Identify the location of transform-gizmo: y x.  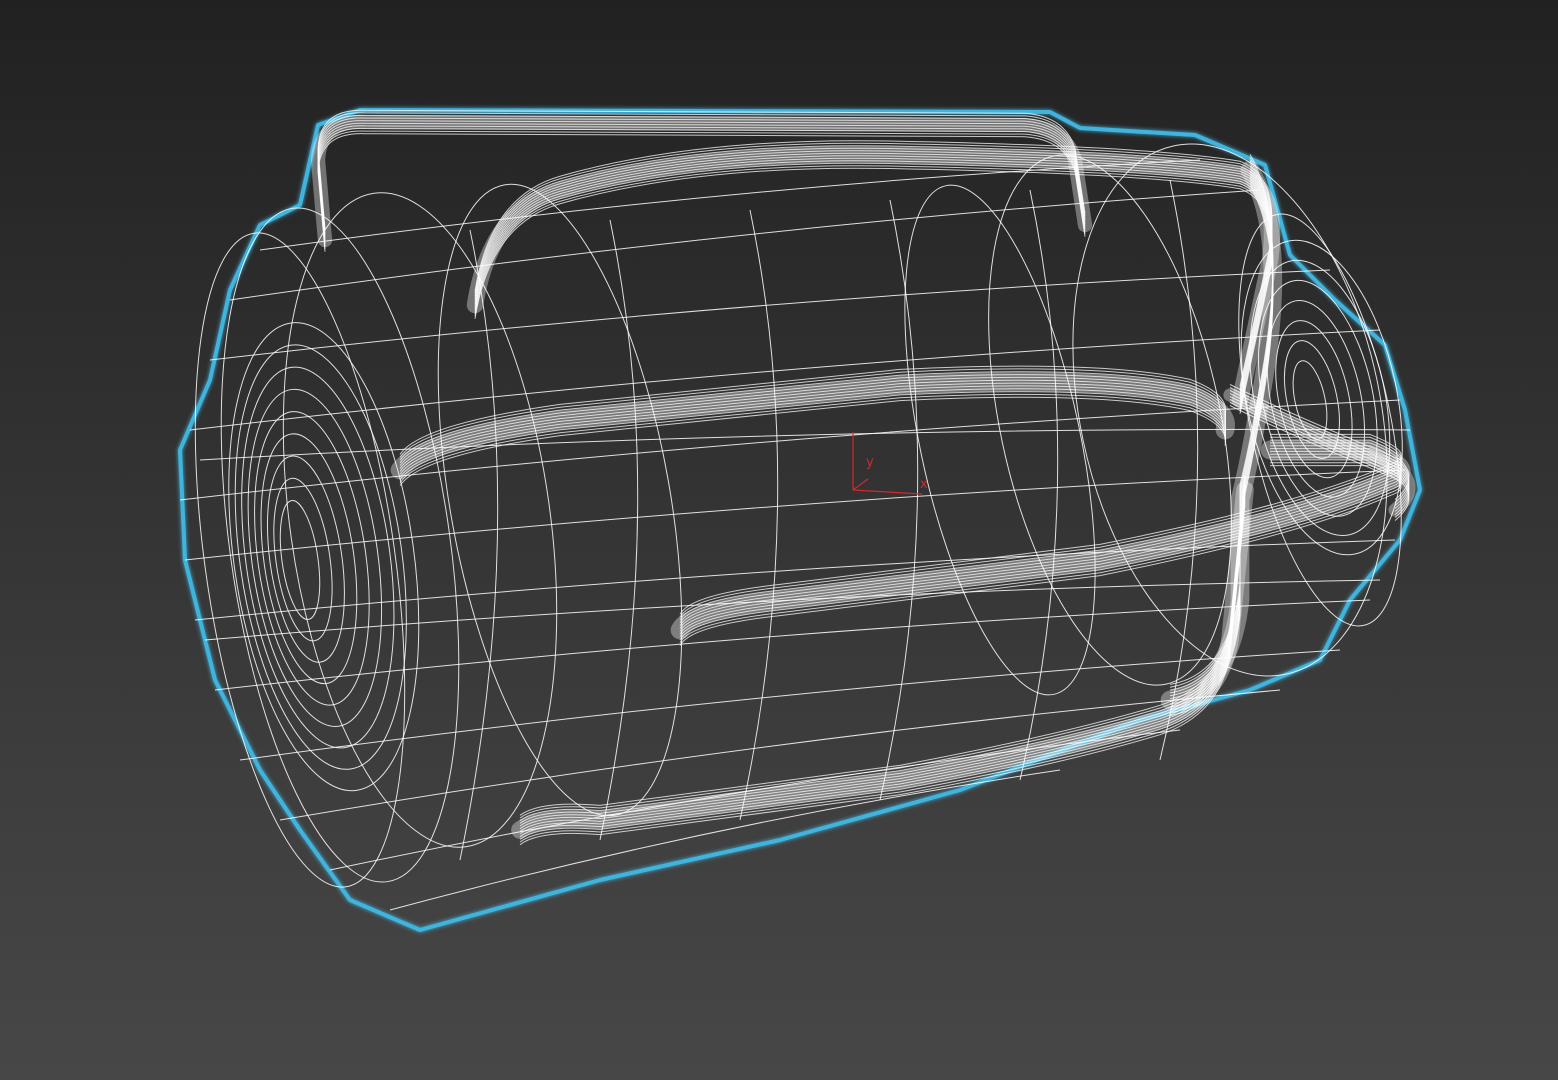
(890, 463).